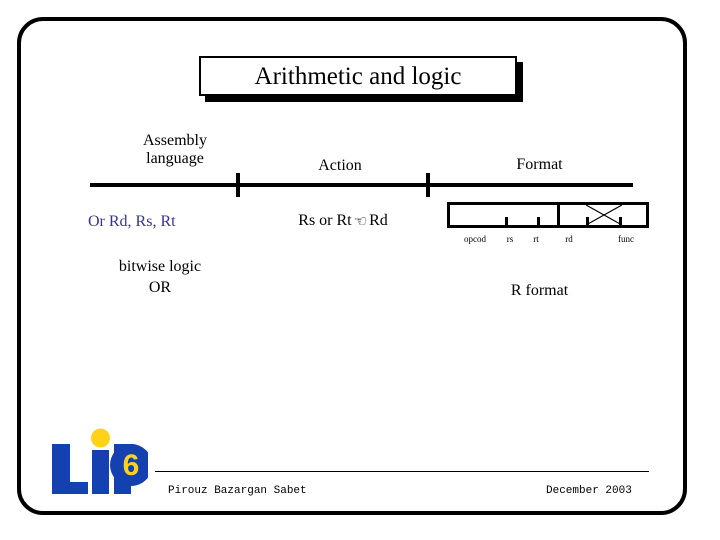 This screenshot has height=540, width=720. I want to click on instruction-format-diagram, so click(548, 215).